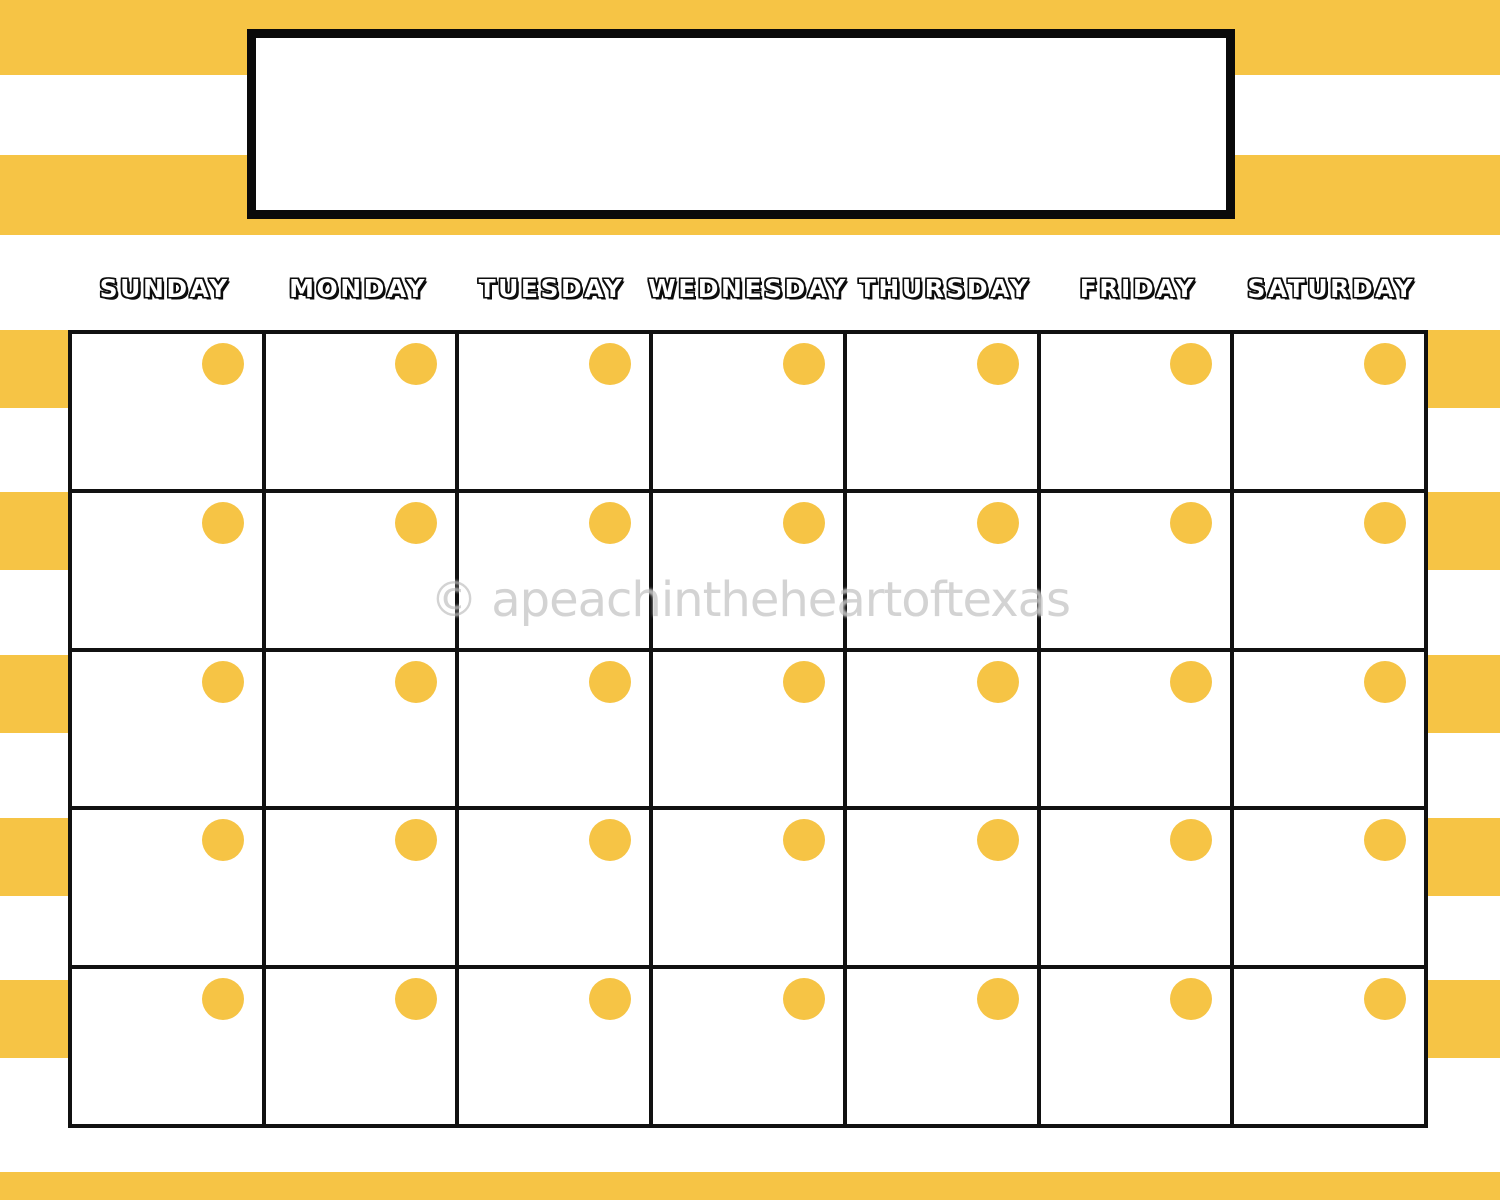 The height and width of the screenshot is (1200, 1500). I want to click on weekday-tuesday: TUESDAY, so click(551, 288).